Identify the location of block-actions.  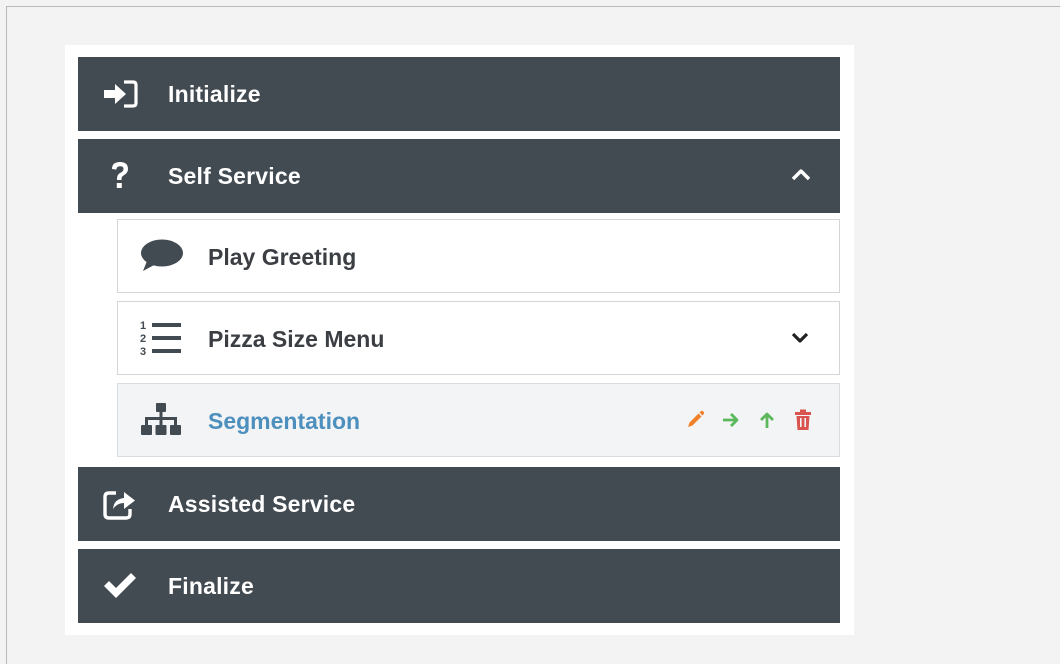
(749, 420).